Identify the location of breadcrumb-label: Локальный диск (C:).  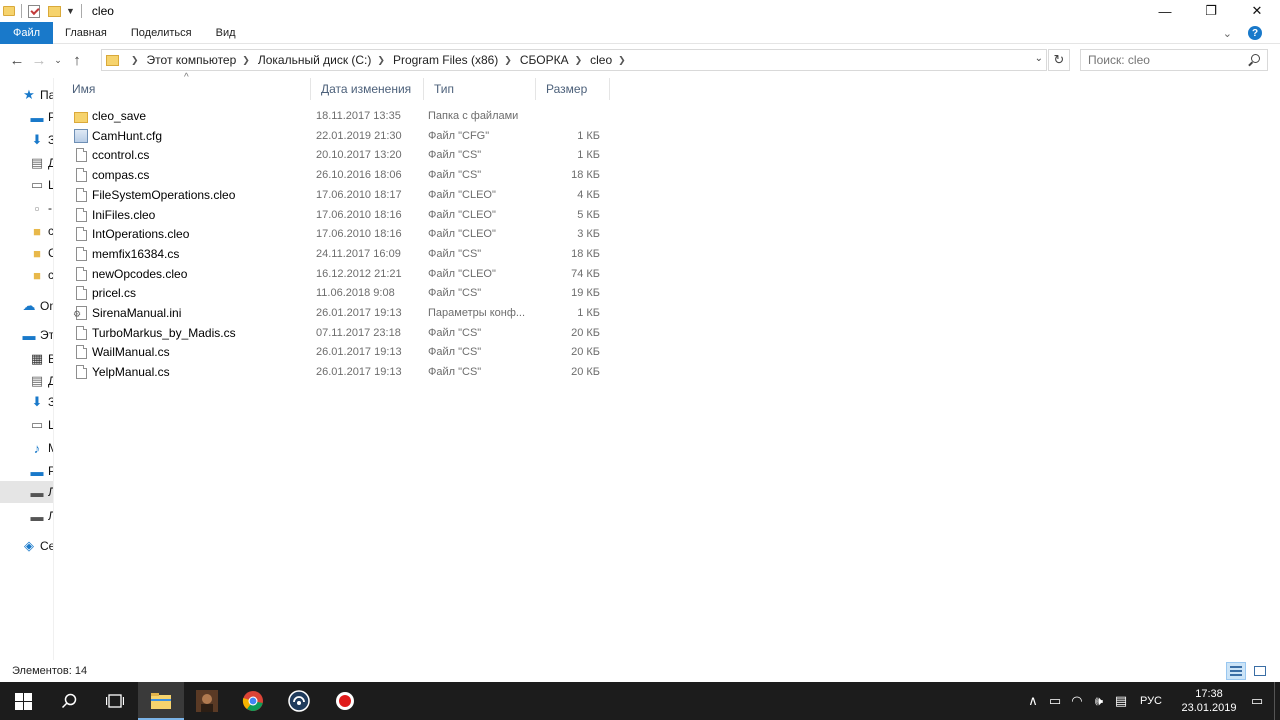
(315, 60).